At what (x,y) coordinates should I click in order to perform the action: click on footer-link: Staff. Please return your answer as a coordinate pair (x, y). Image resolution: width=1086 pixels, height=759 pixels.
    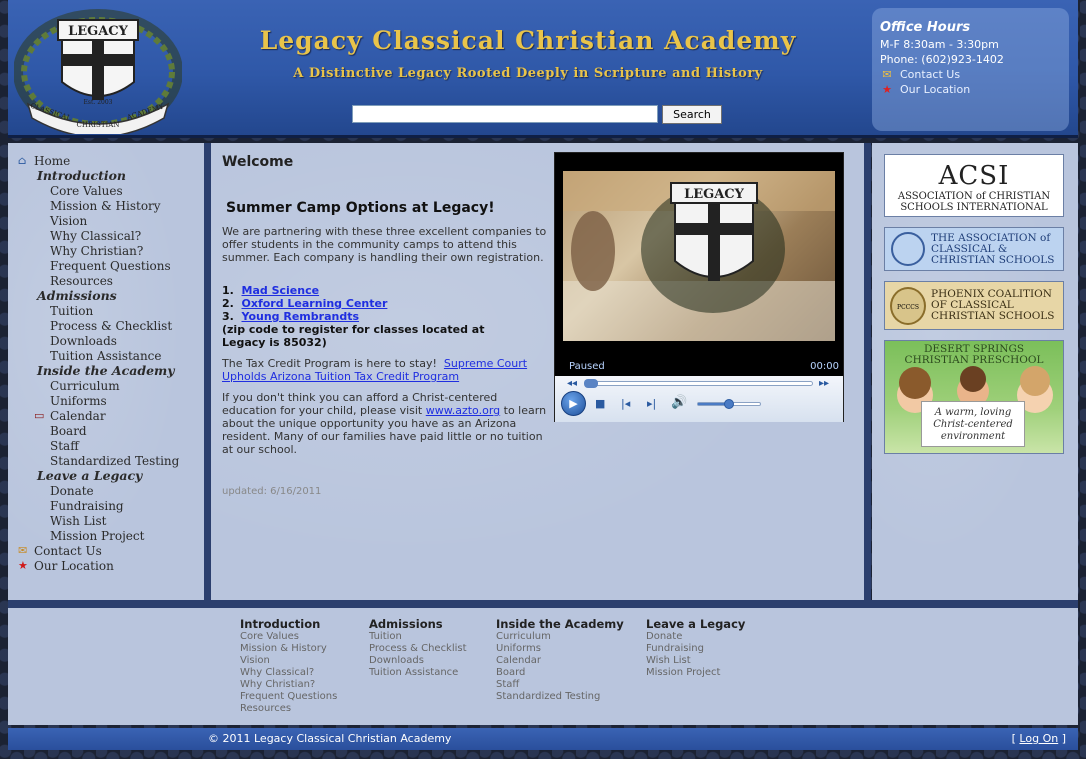
    Looking at the image, I should click on (560, 685).